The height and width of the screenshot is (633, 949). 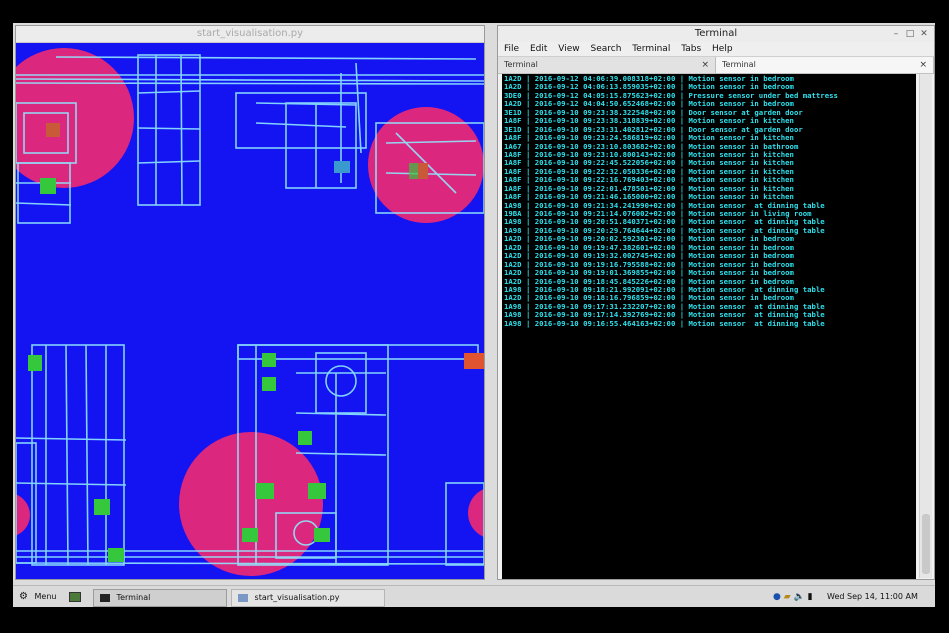 What do you see at coordinates (896, 34) in the screenshot?
I see `minimize-icon: –` at bounding box center [896, 34].